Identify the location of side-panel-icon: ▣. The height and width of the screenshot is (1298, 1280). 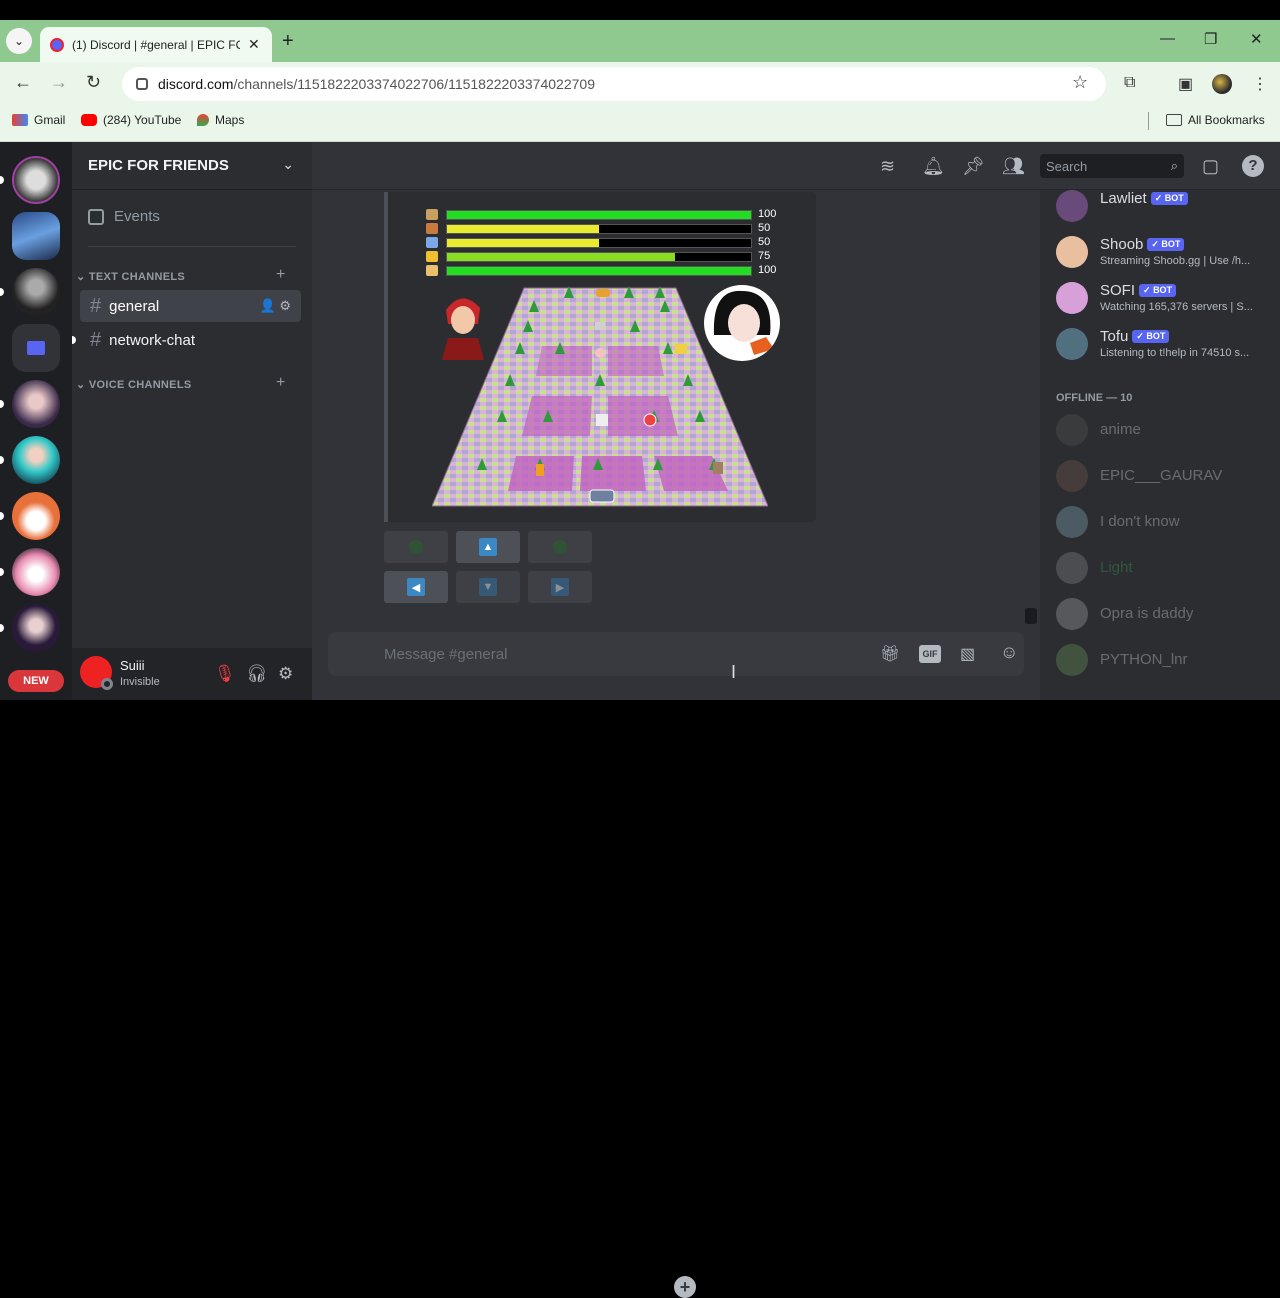
(1185, 84).